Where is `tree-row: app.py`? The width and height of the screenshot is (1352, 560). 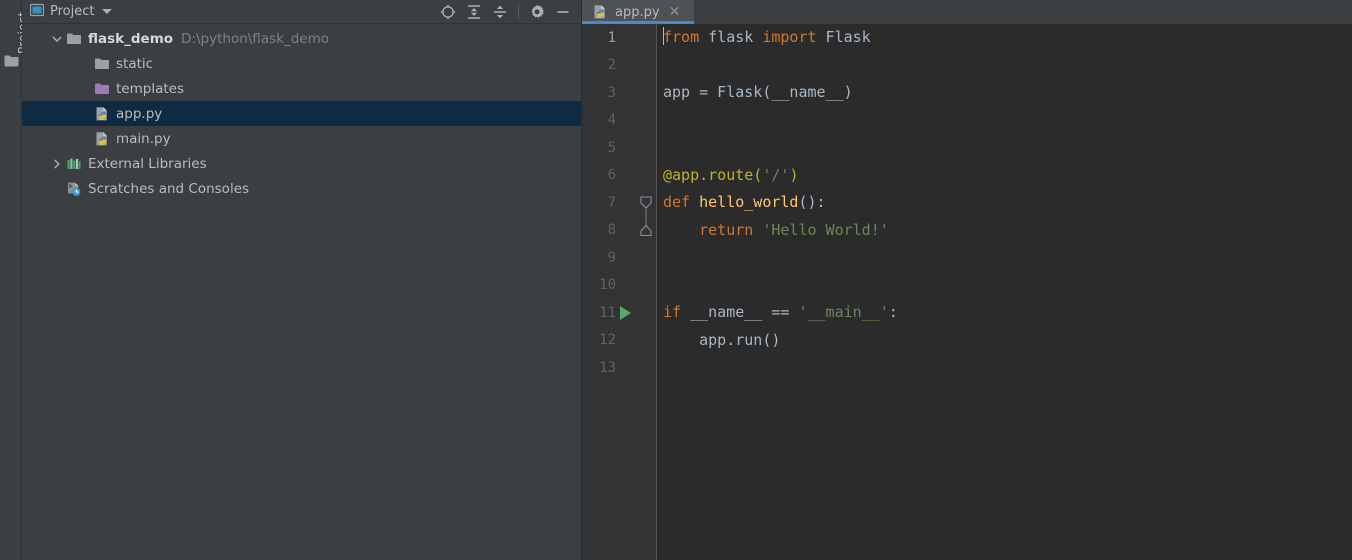
tree-row: app.py is located at coordinates (301, 113).